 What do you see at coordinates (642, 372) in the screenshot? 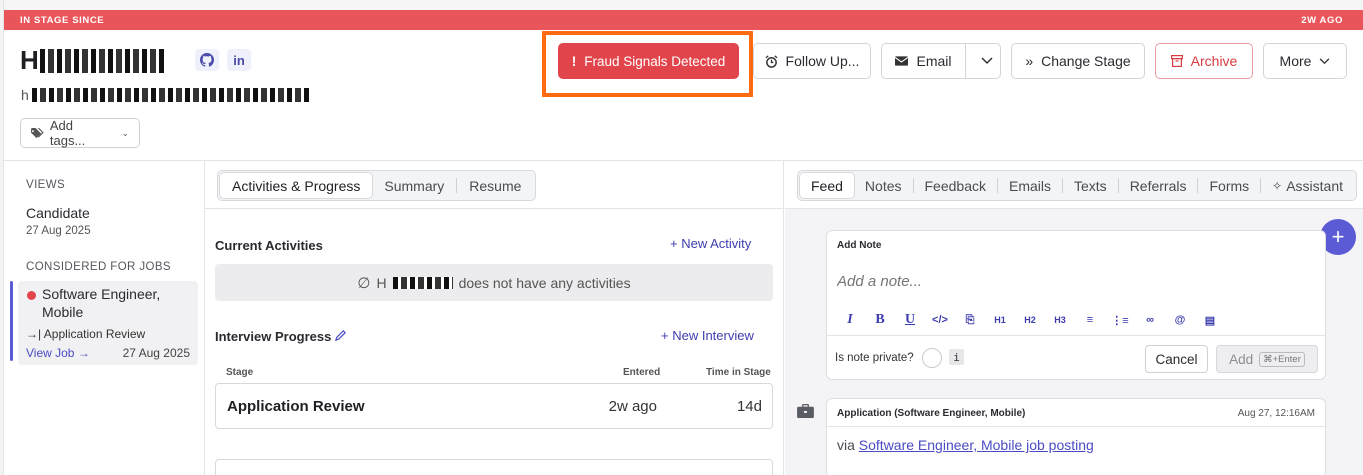
I see `column-entered: Entered` at bounding box center [642, 372].